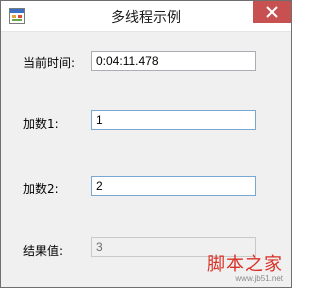  Describe the element at coordinates (41, 189) in the screenshot. I see `addend2-label: 加数2:` at that location.